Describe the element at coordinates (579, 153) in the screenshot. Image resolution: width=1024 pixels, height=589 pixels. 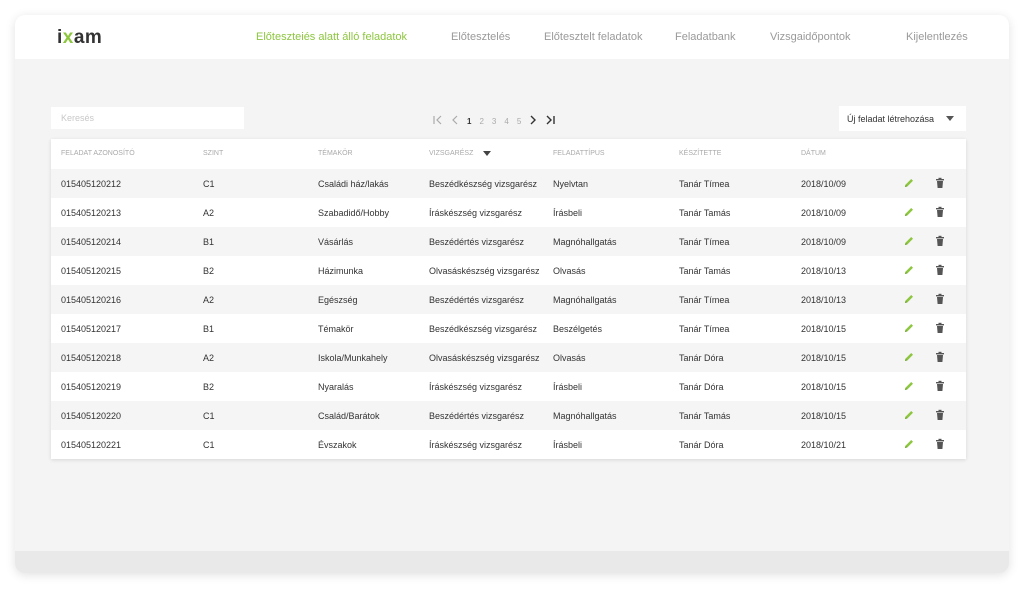
I see `column-header-task-type: Feladattípus` at that location.